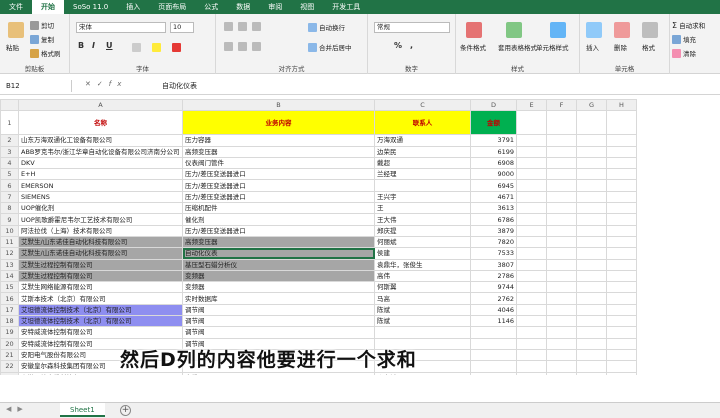 Image resolution: width=720 pixels, height=418 pixels. What do you see at coordinates (90, 7) in the screenshot?
I see `tab-2: SoSo 11.0` at bounding box center [90, 7].